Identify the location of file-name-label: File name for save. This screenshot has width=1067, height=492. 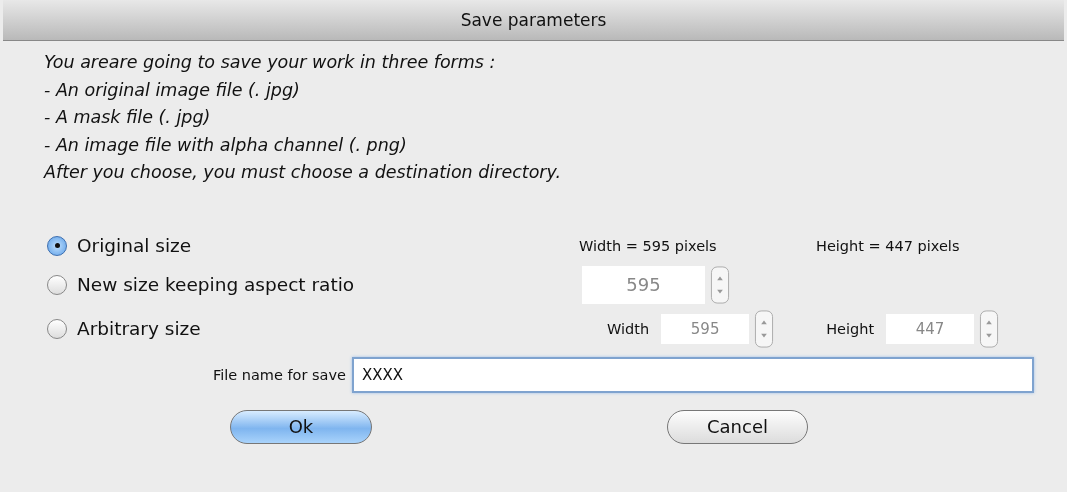
(279, 374).